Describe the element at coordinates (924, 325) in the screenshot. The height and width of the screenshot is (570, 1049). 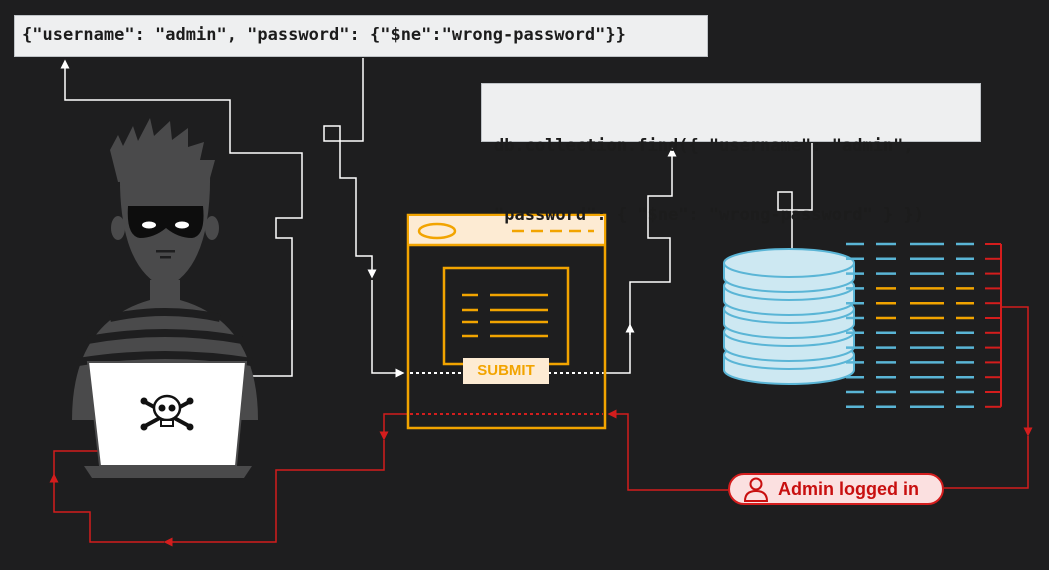
I see `database-records` at that location.